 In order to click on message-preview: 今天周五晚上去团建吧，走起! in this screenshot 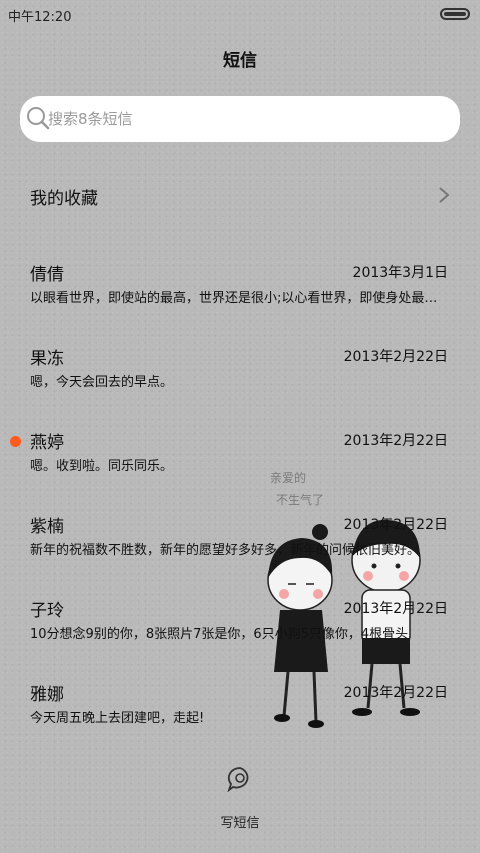, I will do `click(117, 718)`.